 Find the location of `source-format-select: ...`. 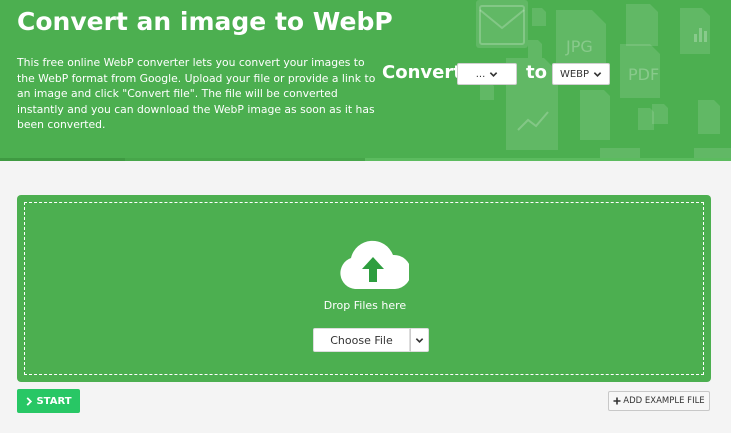

source-format-select: ... is located at coordinates (487, 74).